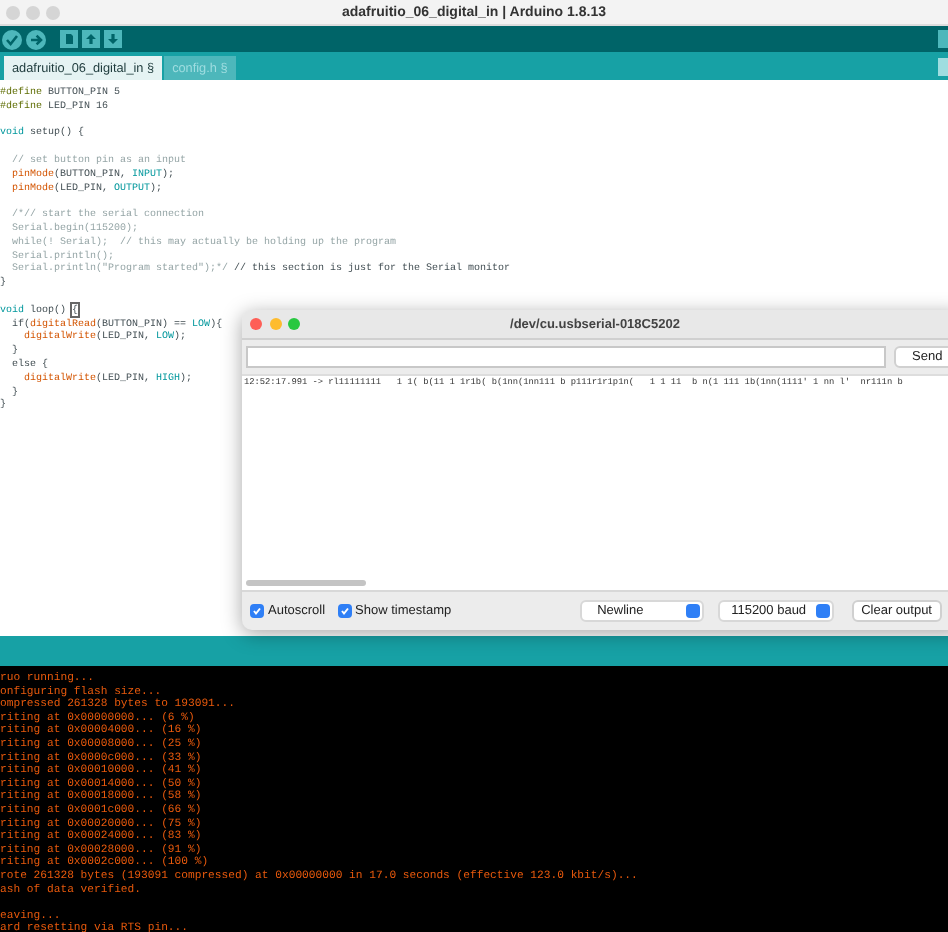 This screenshot has height=932, width=948. I want to click on upload-icon, so click(36, 39).